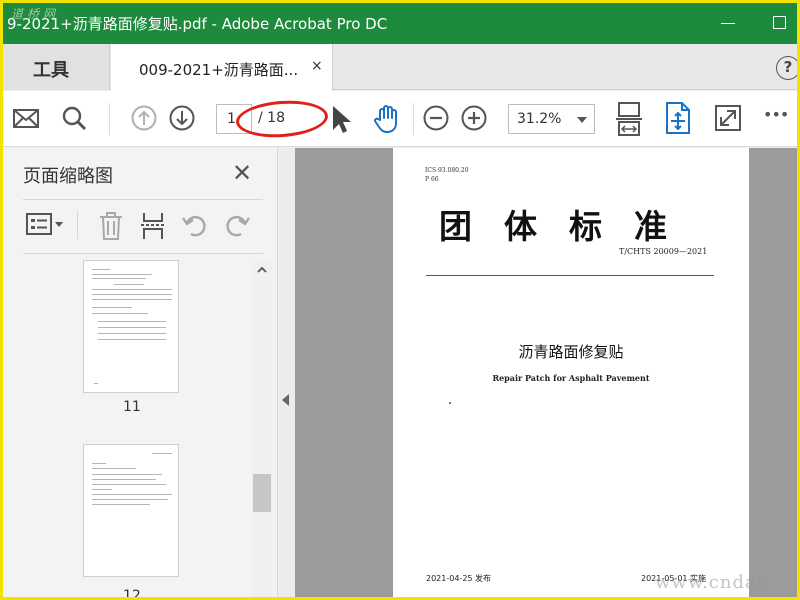 This screenshot has width=800, height=600. What do you see at coordinates (262, 493) in the screenshot?
I see `scrollbar-thumb` at bounding box center [262, 493].